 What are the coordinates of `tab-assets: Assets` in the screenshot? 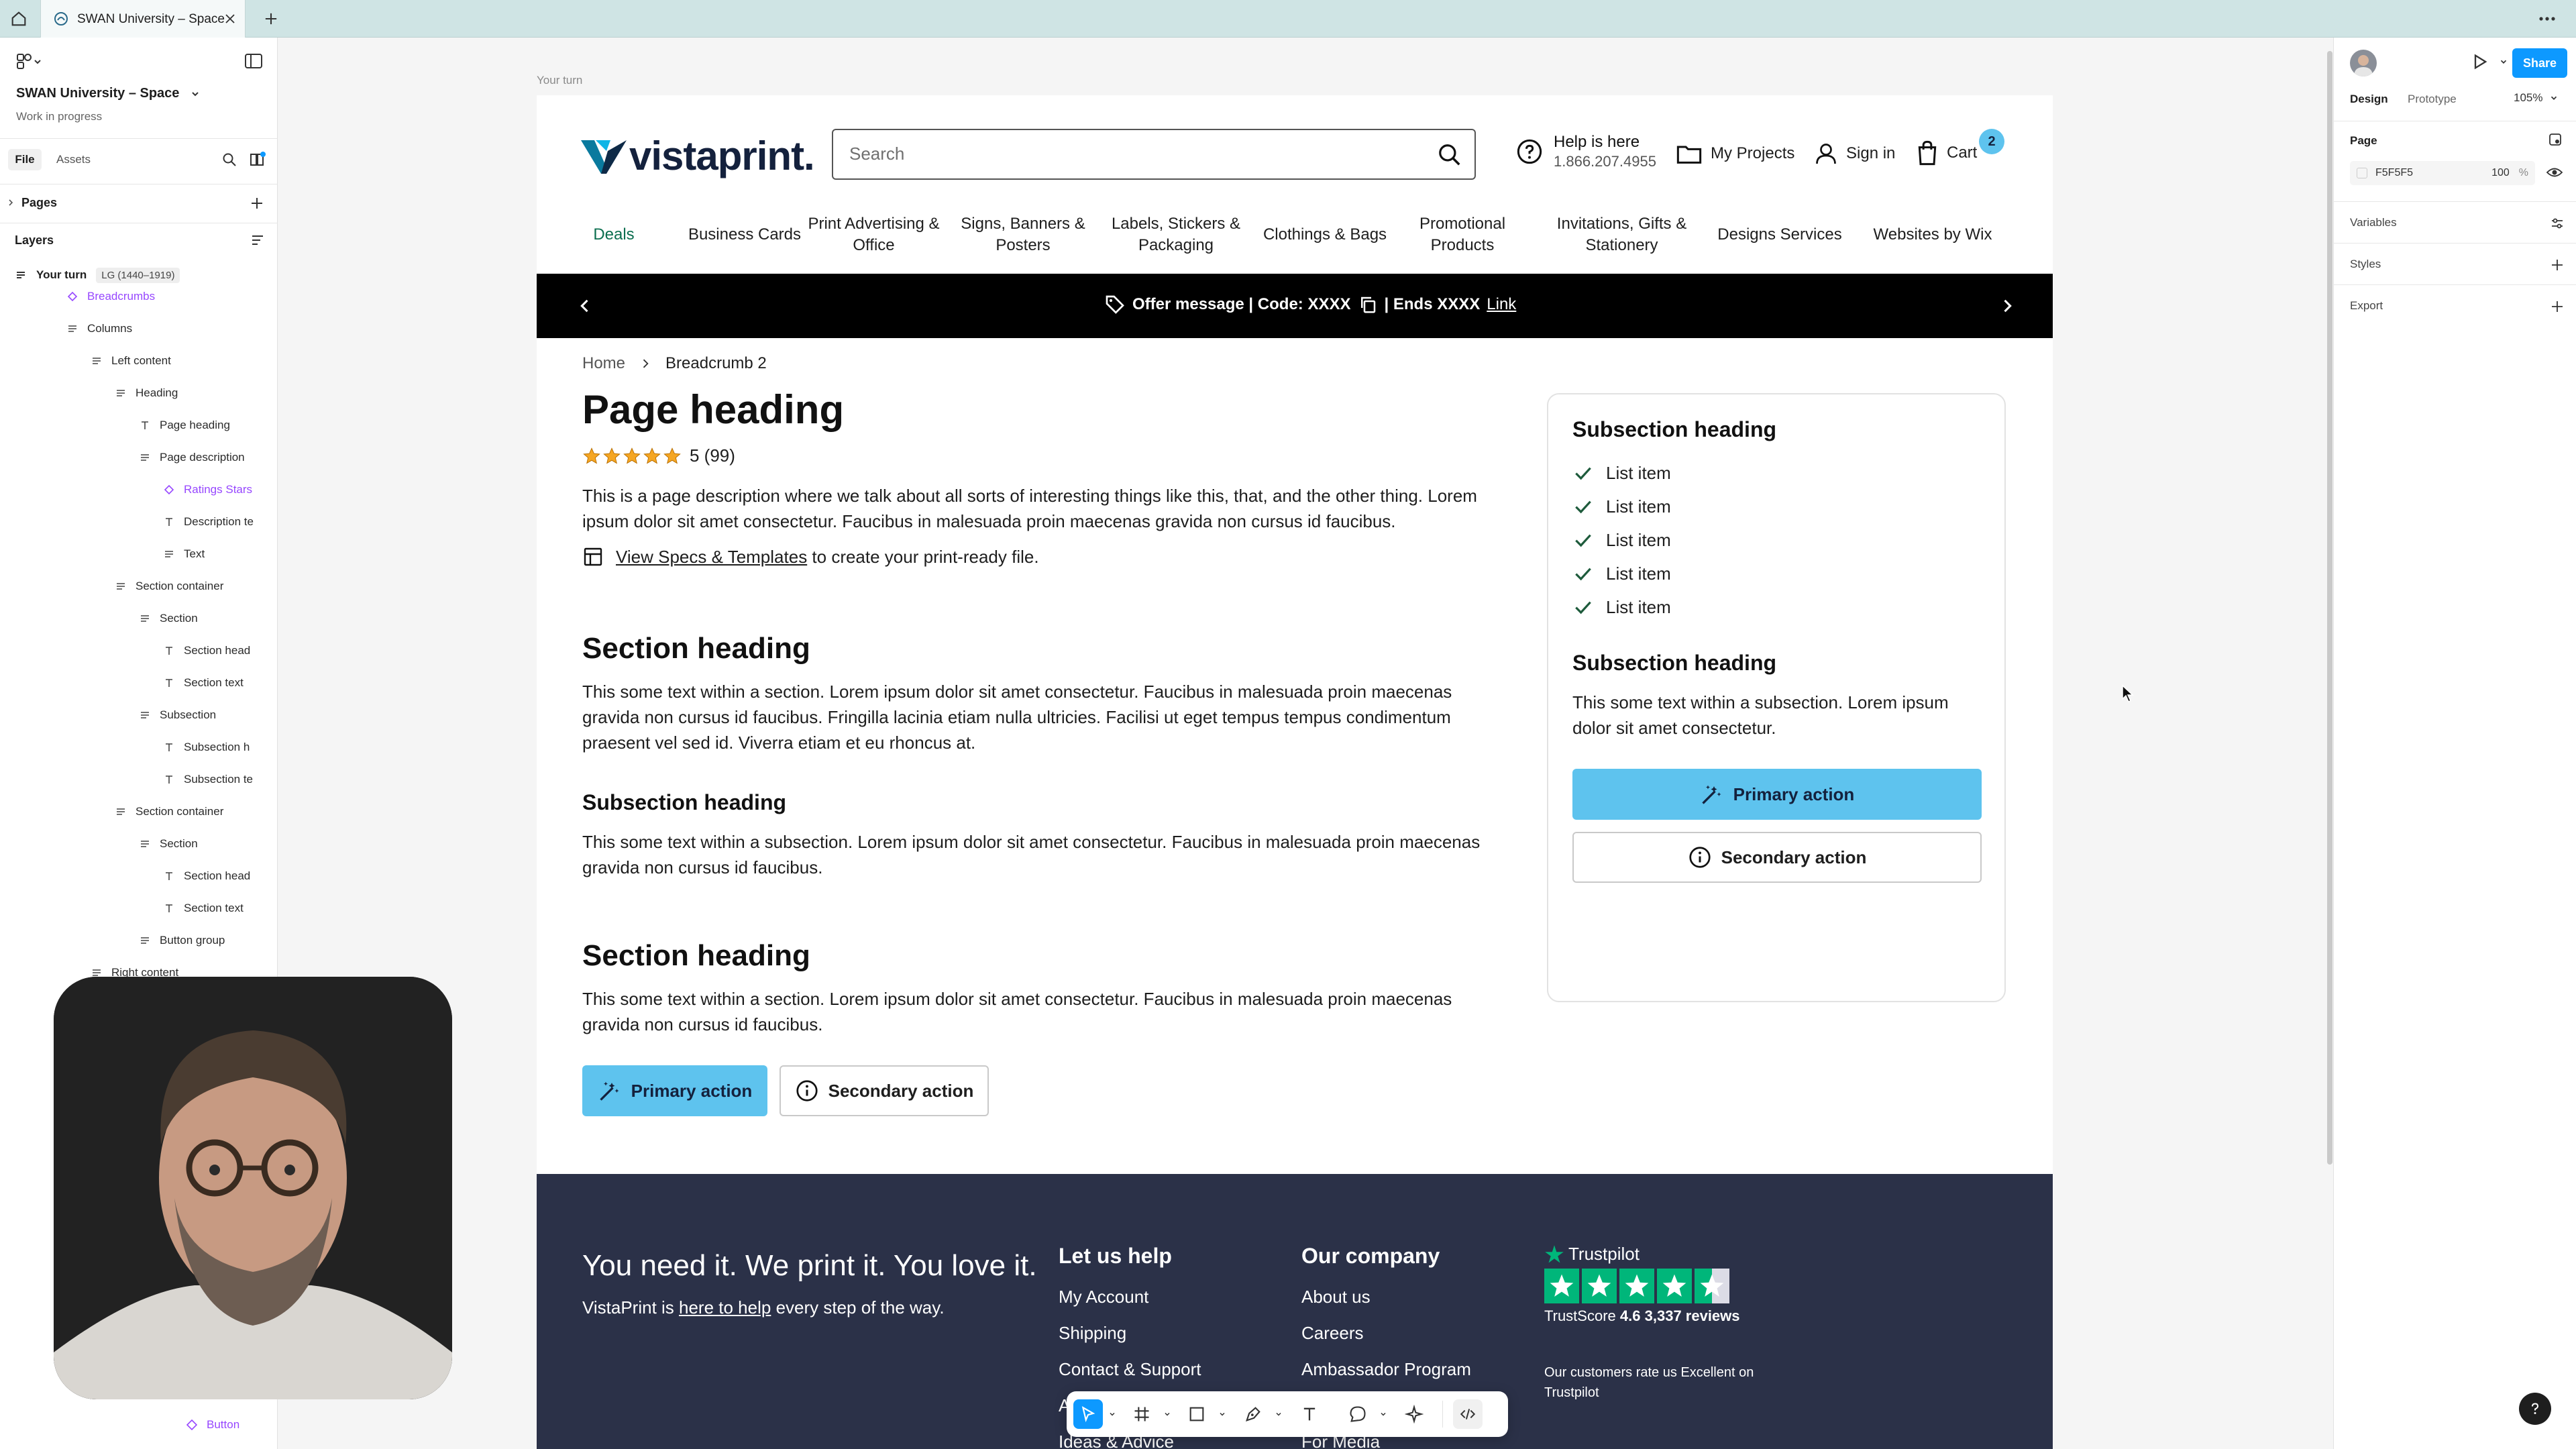 It's located at (73, 159).